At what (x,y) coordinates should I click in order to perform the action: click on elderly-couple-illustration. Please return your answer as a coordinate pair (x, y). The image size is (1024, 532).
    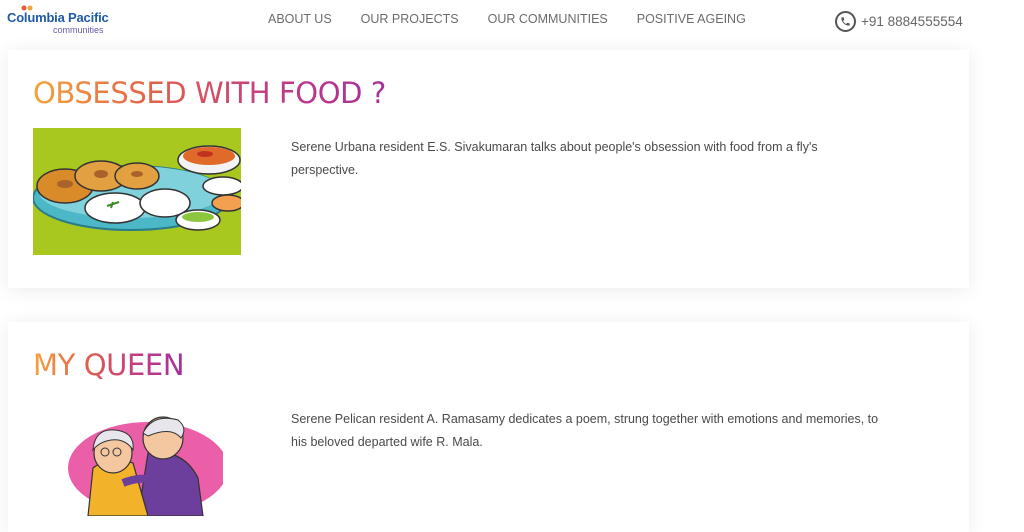
    Looking at the image, I should click on (138, 462).